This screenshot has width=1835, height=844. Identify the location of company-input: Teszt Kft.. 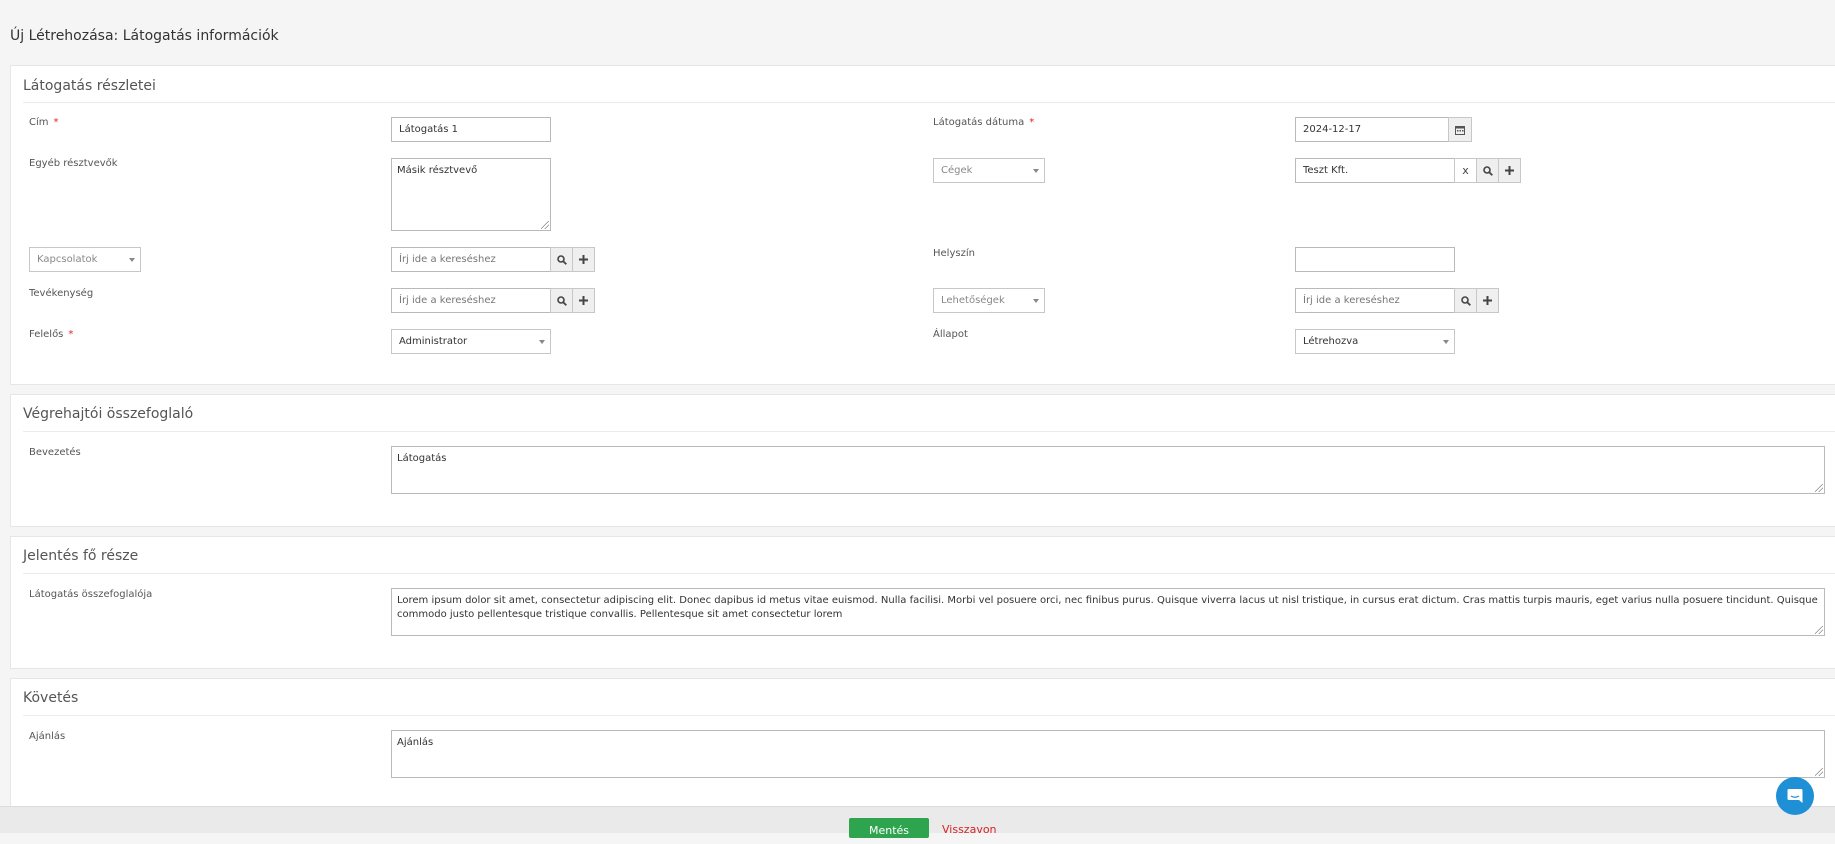
(1375, 170).